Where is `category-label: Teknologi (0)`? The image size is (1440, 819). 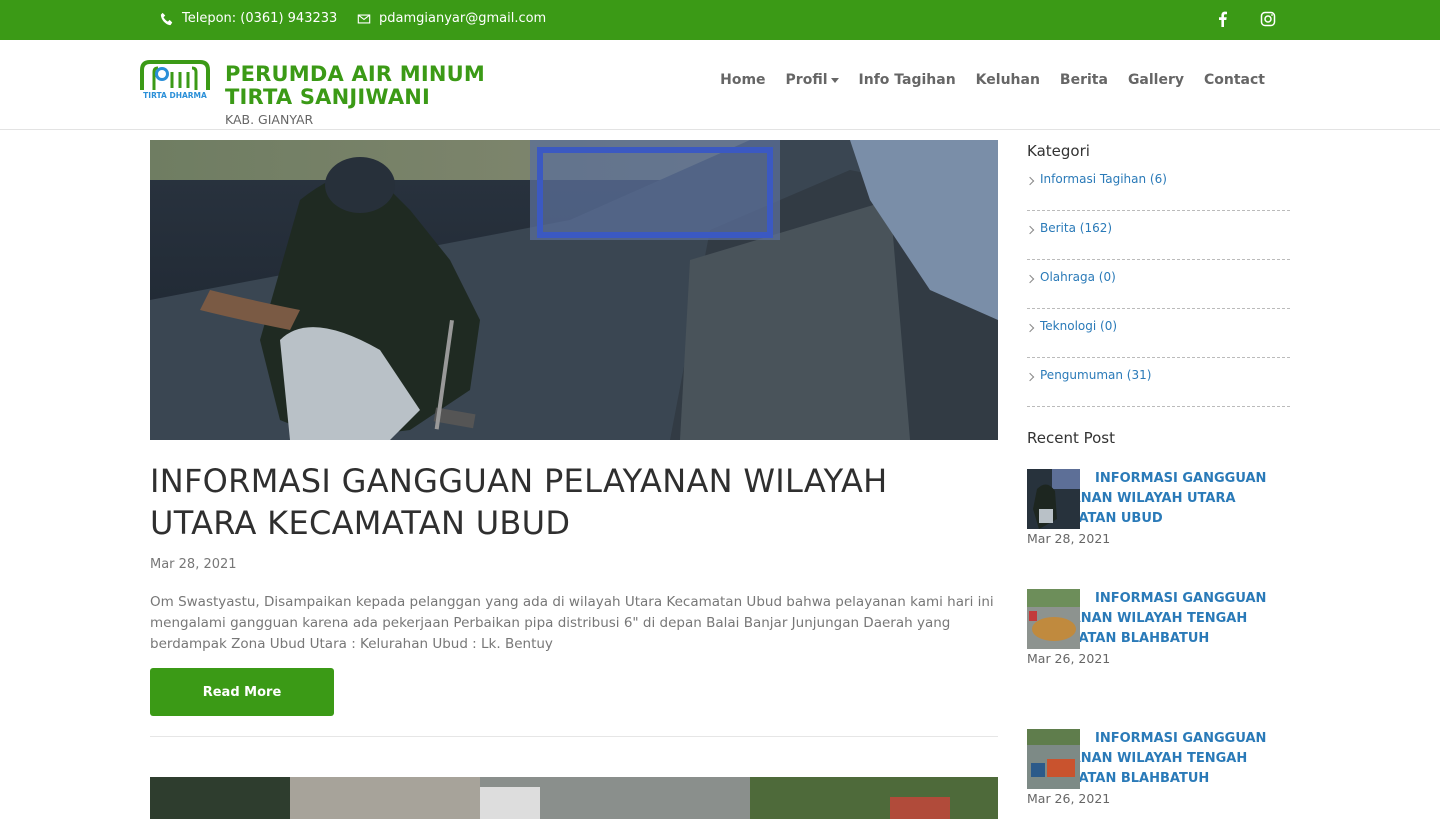
category-label: Teknologi (0) is located at coordinates (1078, 326).